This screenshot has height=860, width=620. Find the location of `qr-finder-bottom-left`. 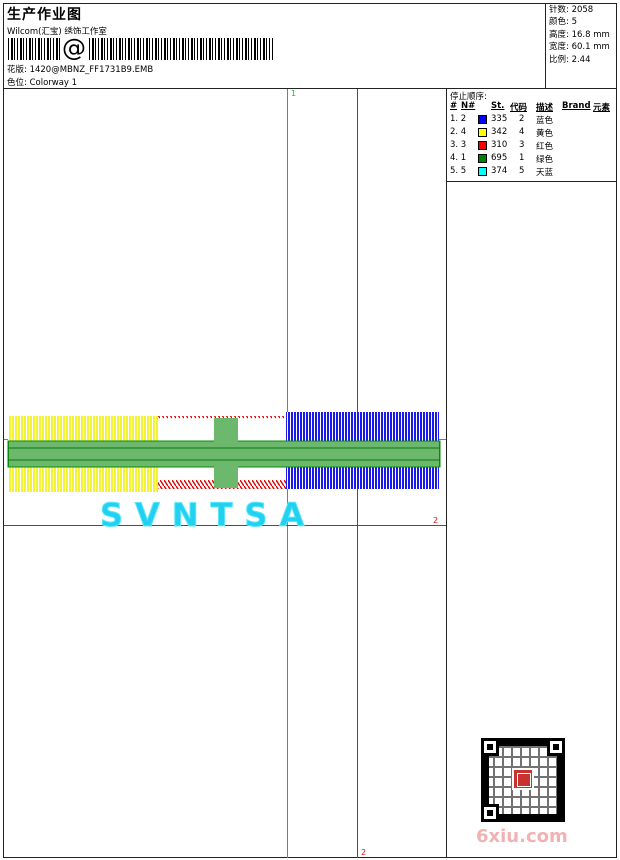

qr-finder-bottom-left is located at coordinates (490, 813).